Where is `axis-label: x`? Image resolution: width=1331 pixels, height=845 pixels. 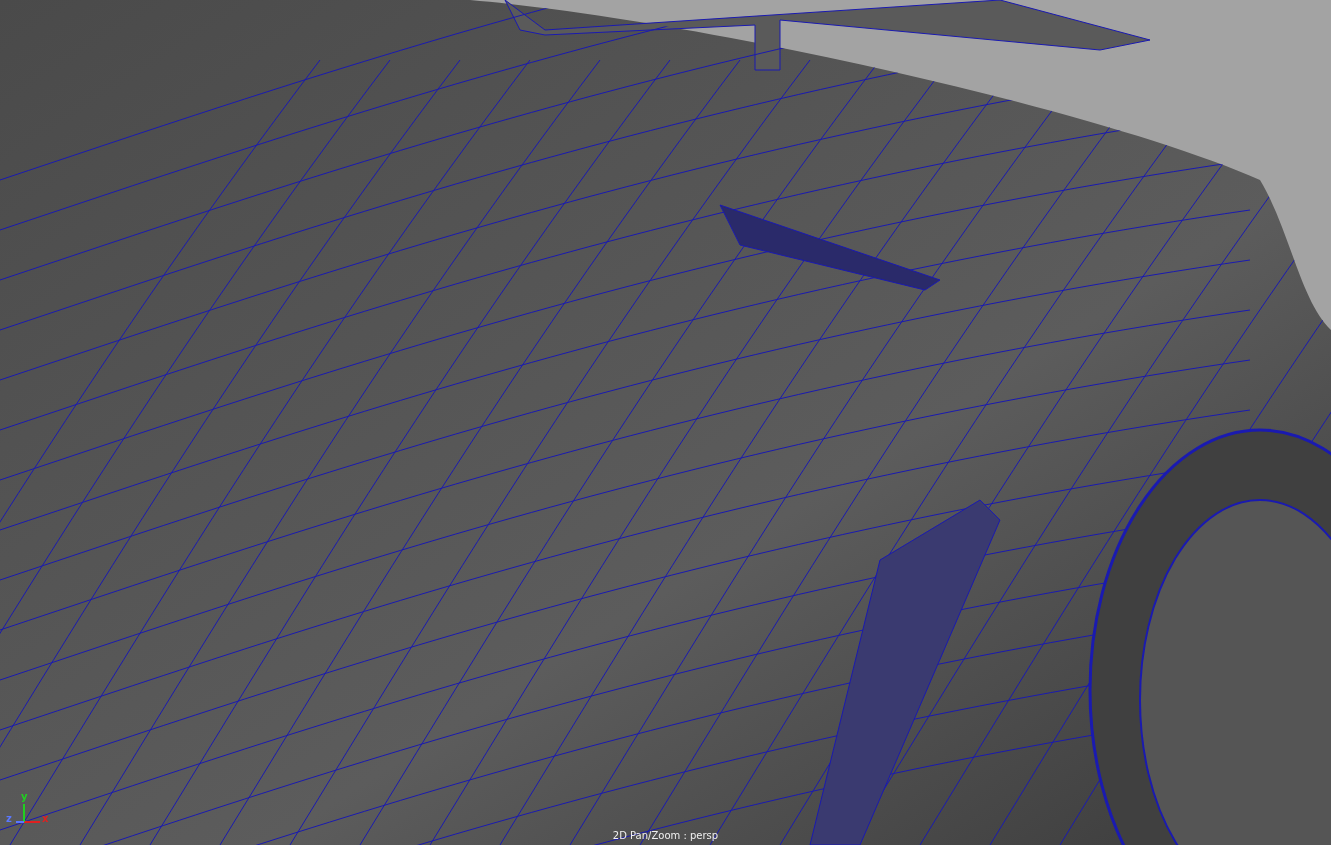 axis-label: x is located at coordinates (45, 819).